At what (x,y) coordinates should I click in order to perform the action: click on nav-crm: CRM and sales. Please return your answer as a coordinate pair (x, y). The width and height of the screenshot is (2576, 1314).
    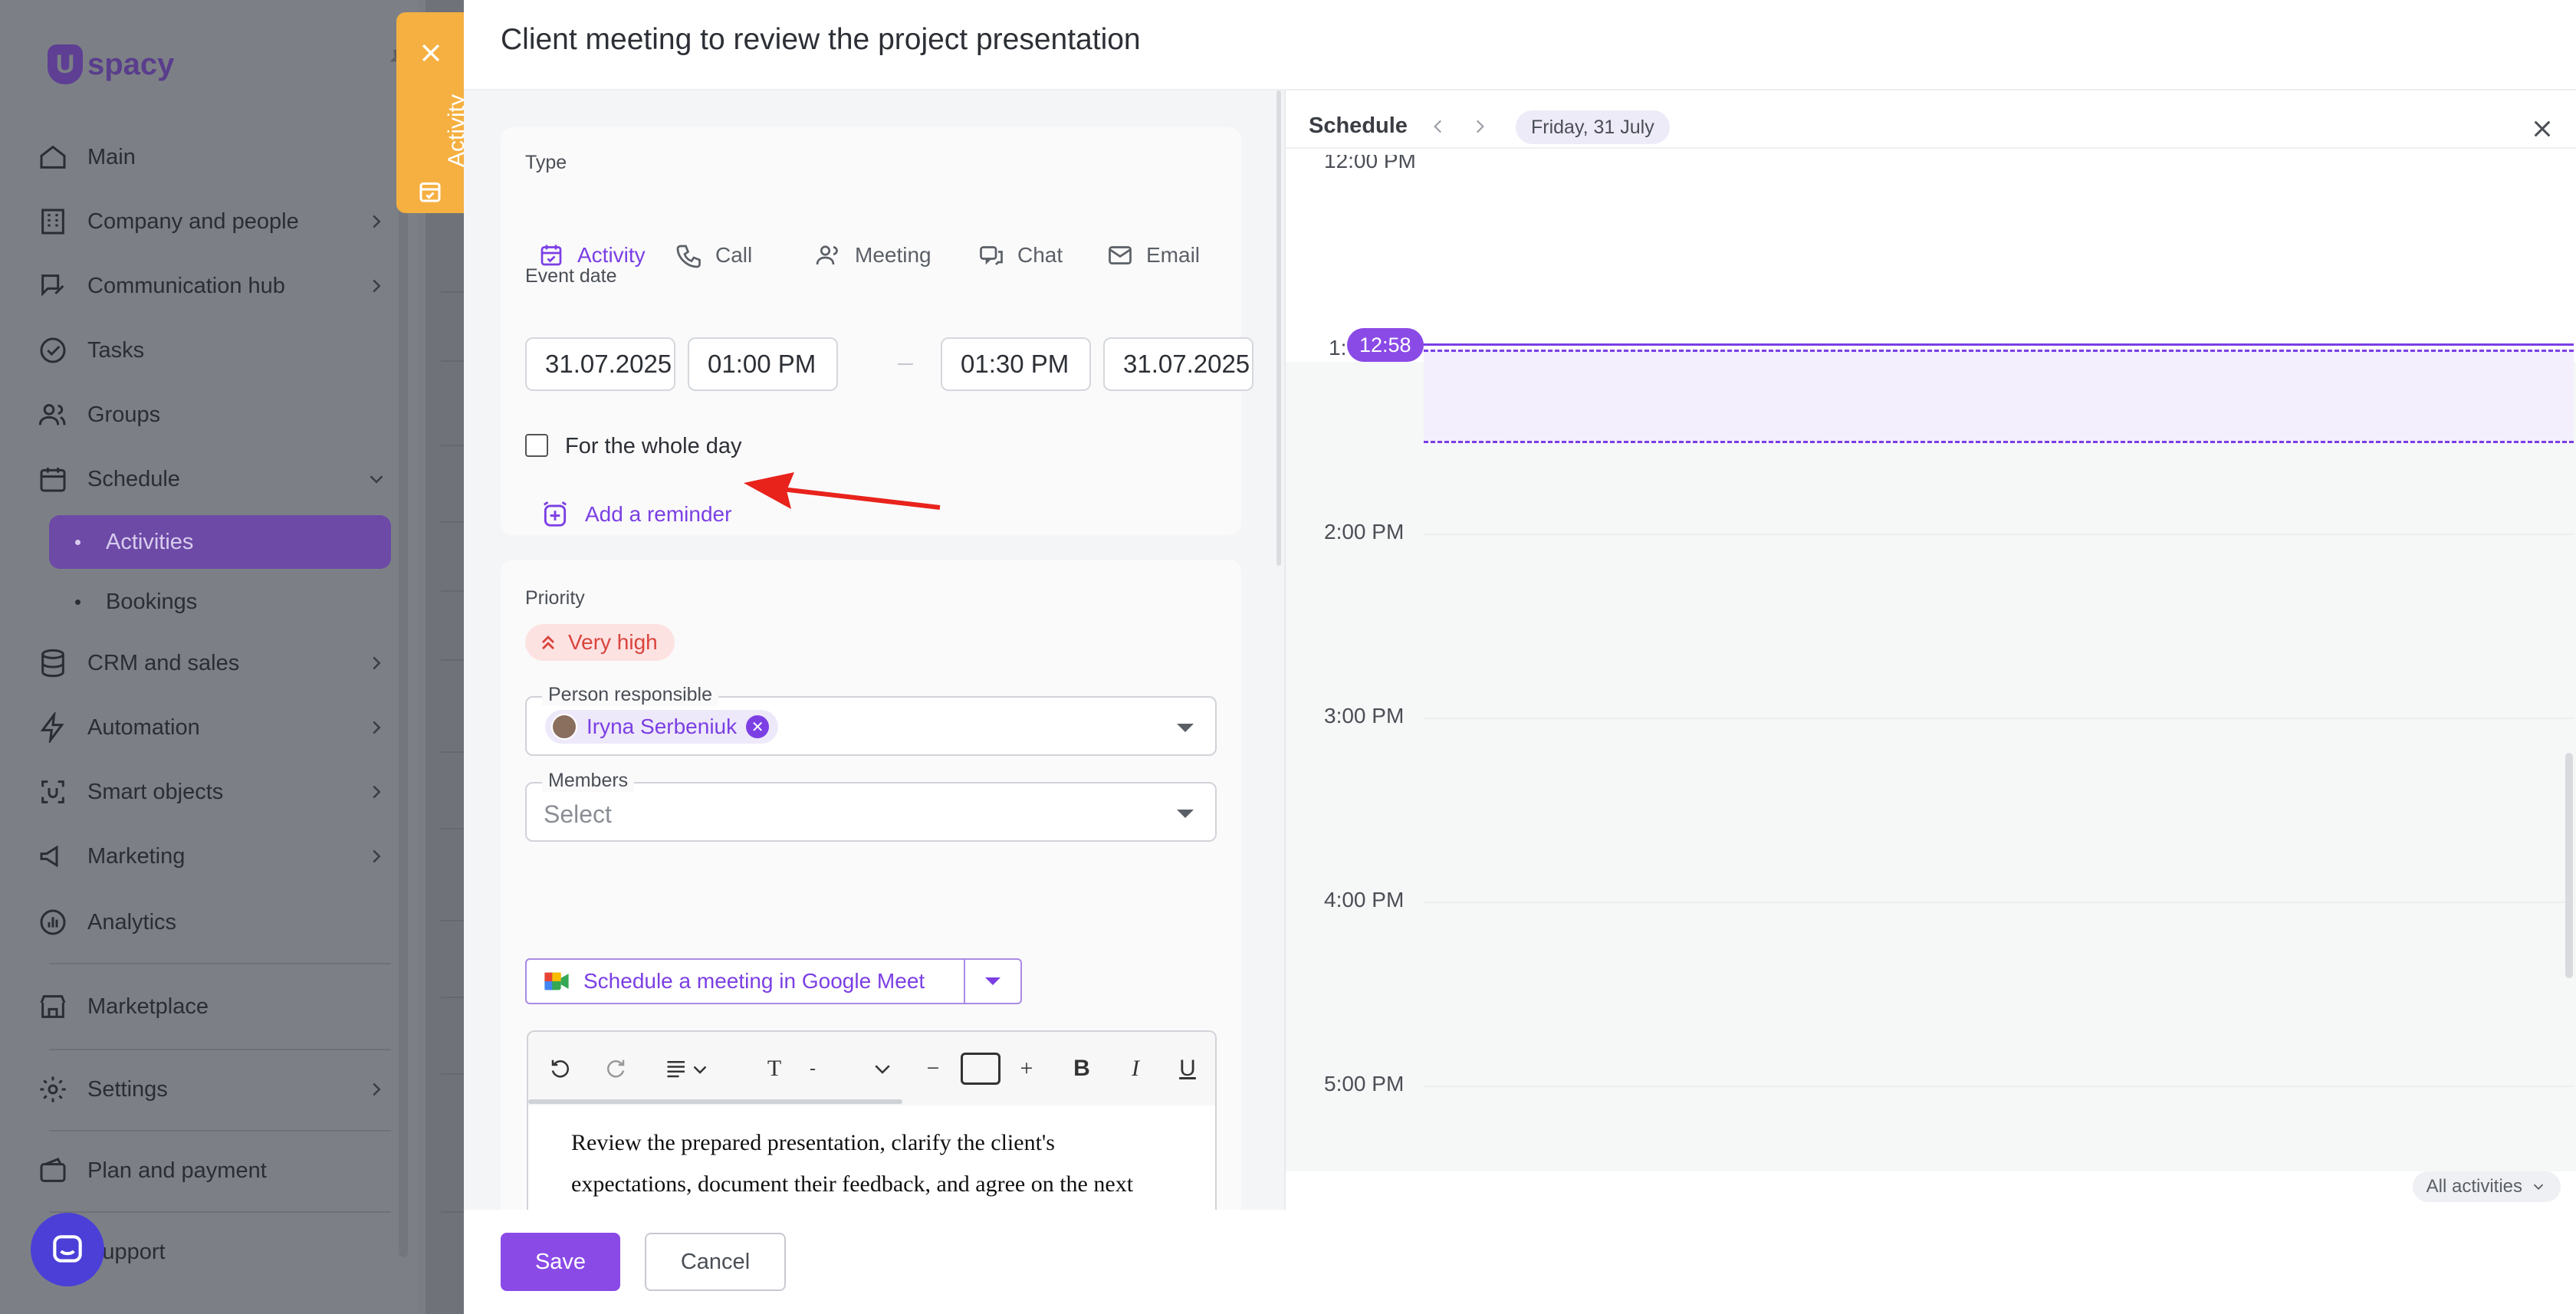
    Looking at the image, I should click on (212, 663).